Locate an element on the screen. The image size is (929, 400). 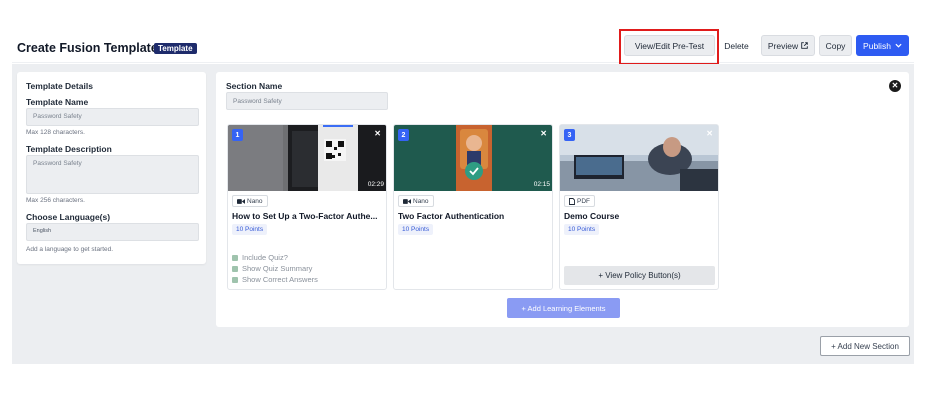
preview-label: Preview is located at coordinates (783, 45).